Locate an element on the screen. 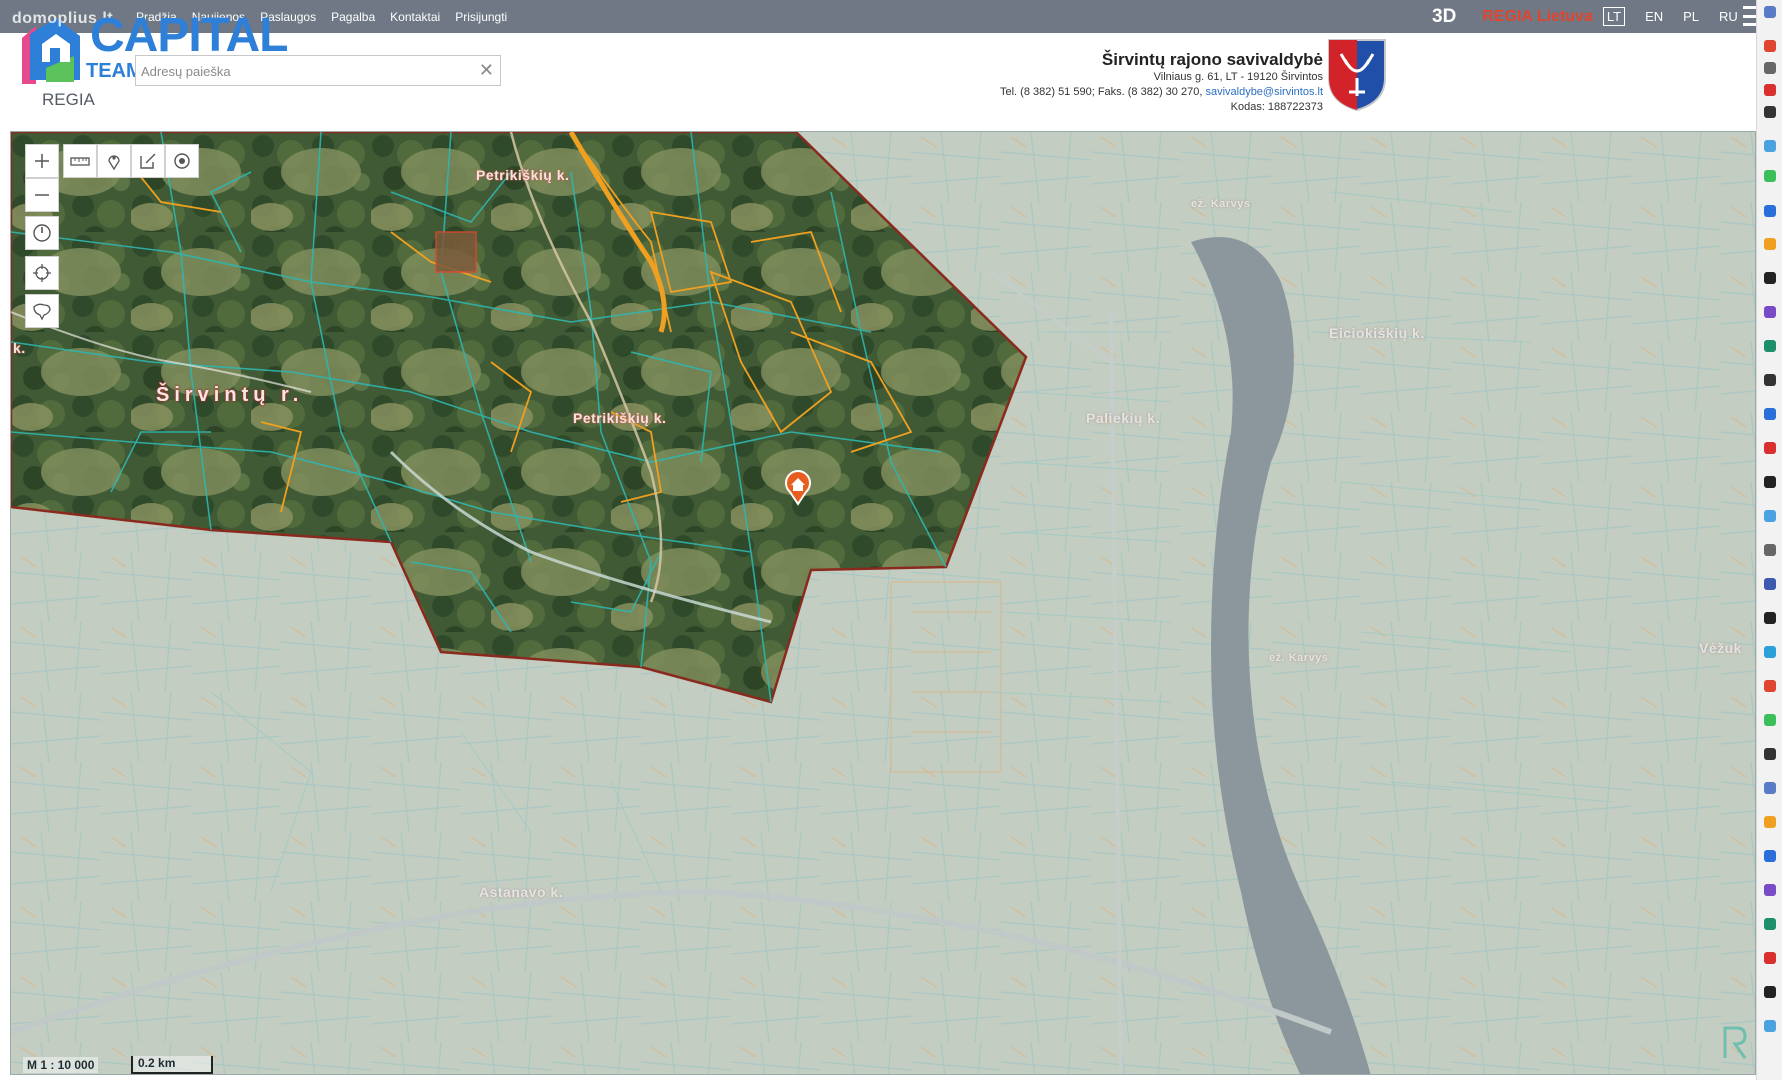 The image size is (1782, 1080). region-button is located at coordinates (42, 311).